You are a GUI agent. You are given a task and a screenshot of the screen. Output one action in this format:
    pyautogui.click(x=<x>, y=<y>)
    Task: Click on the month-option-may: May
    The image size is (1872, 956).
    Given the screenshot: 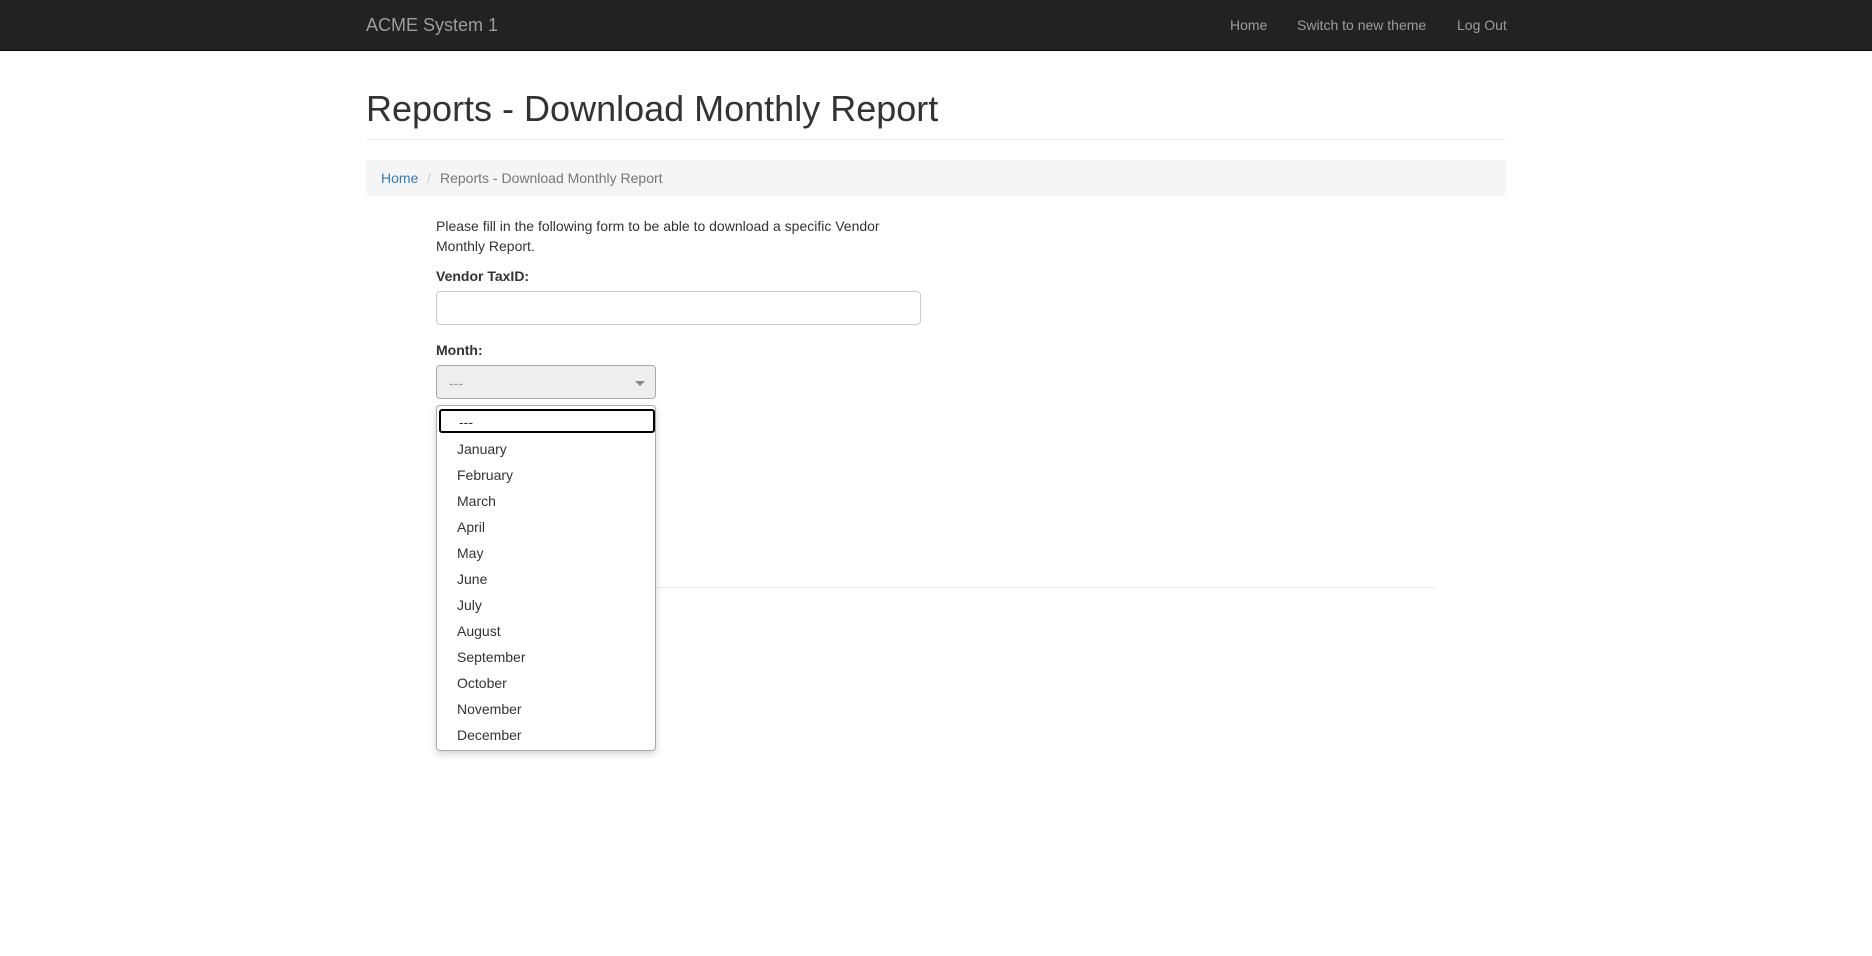 What is the action you would take?
    pyautogui.click(x=470, y=557)
    